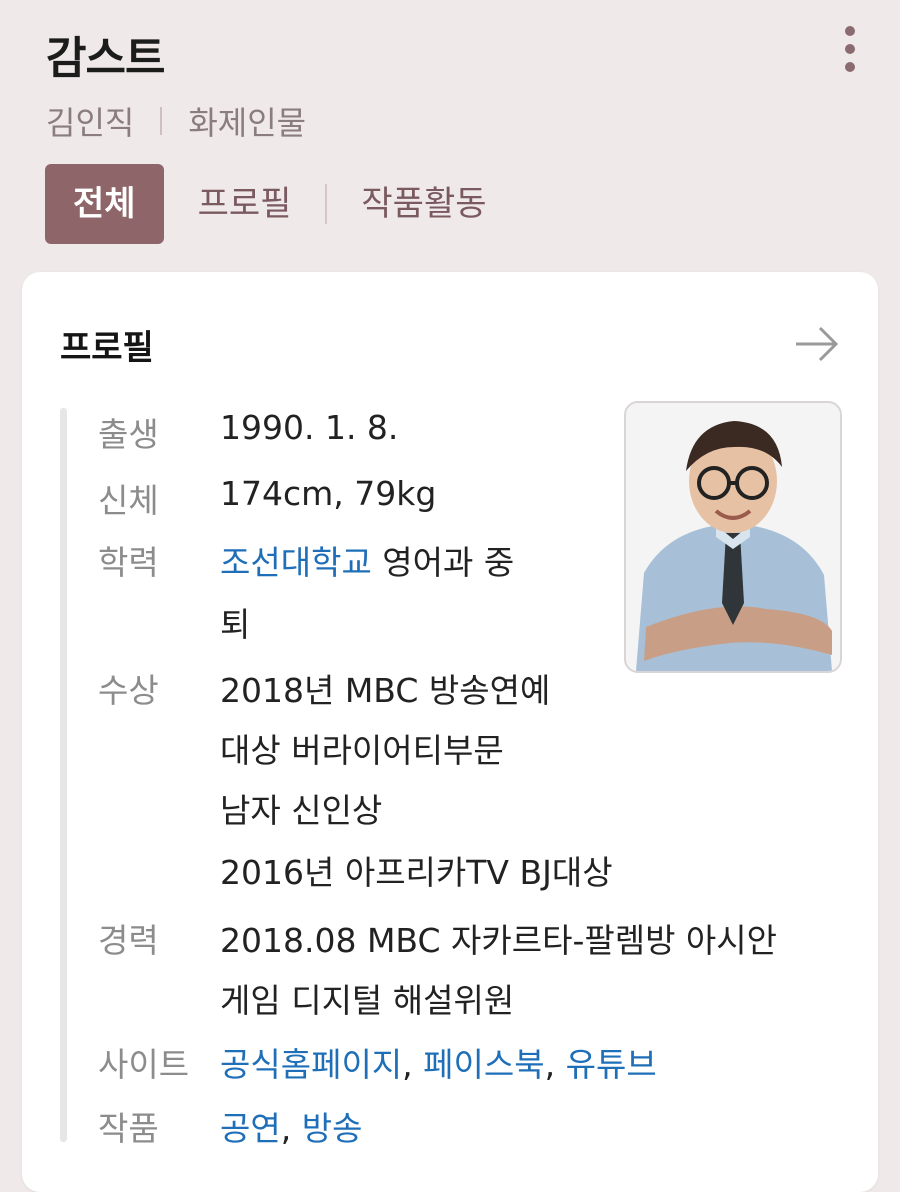 The image size is (900, 1192). I want to click on career-label: 경력, so click(128, 940).